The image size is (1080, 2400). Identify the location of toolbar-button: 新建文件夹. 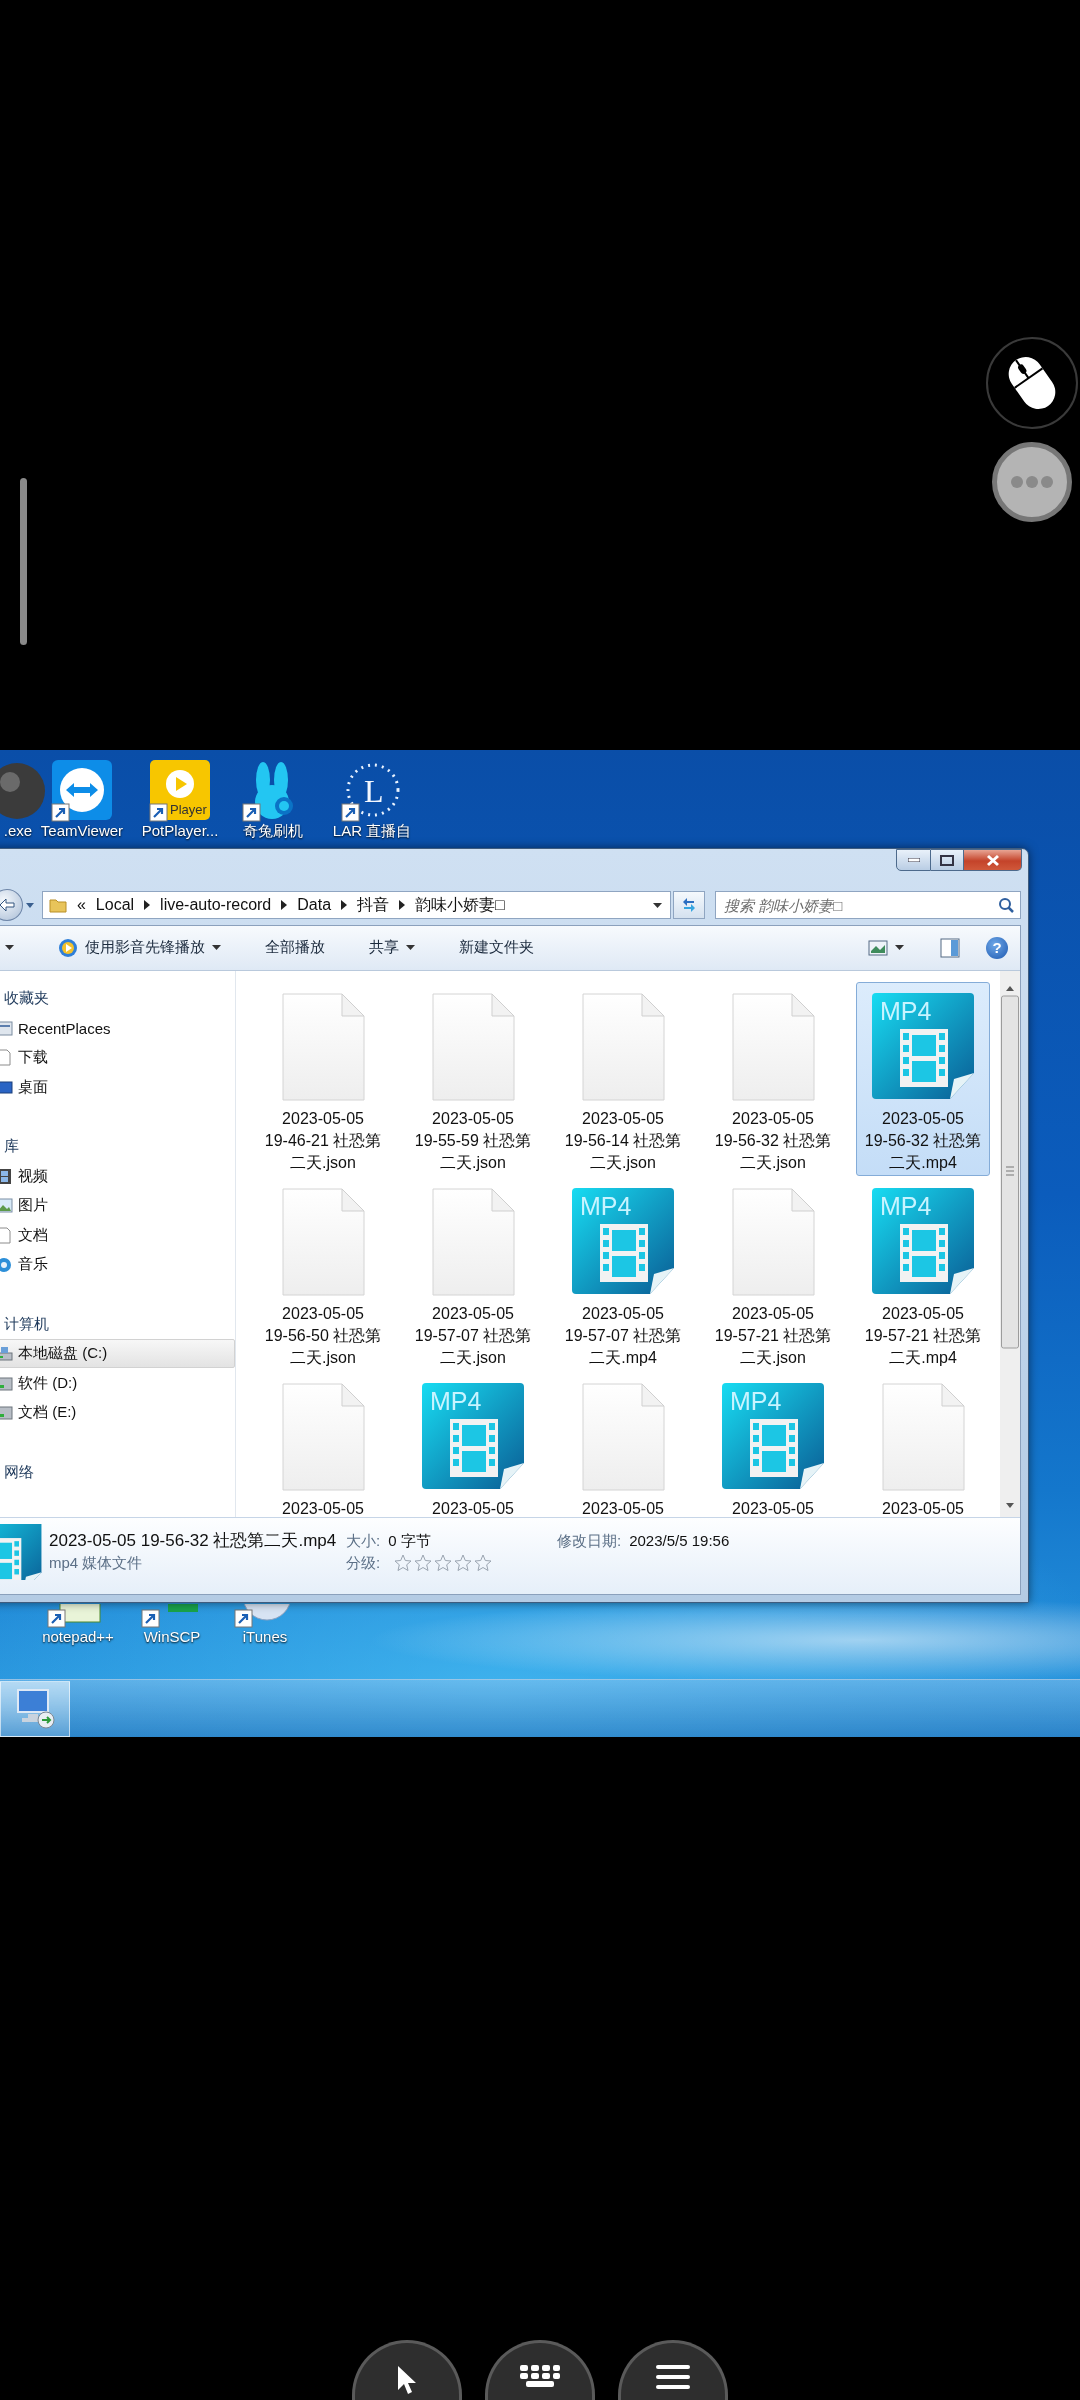
(496, 947).